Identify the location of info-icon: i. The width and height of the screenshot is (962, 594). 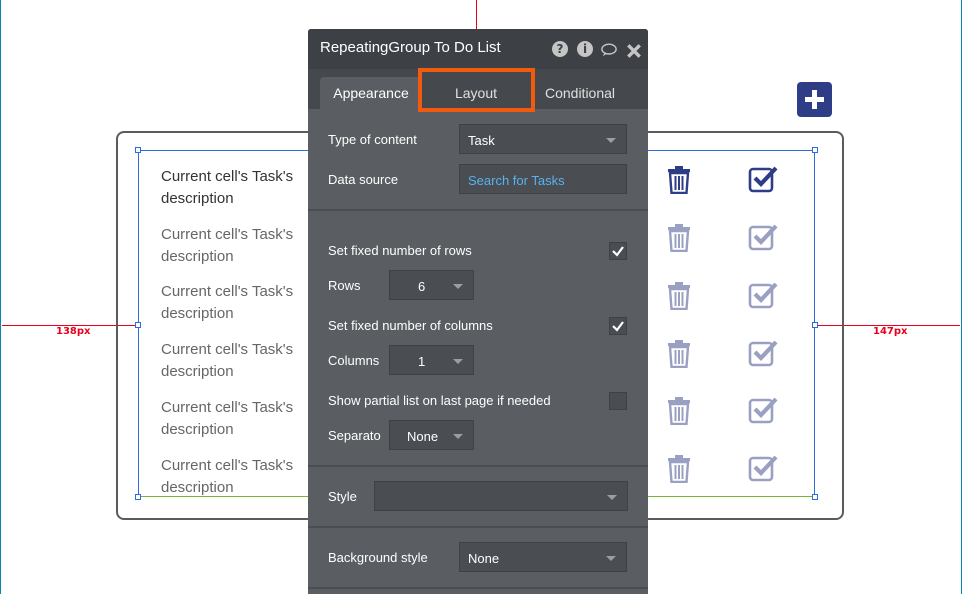
(585, 49).